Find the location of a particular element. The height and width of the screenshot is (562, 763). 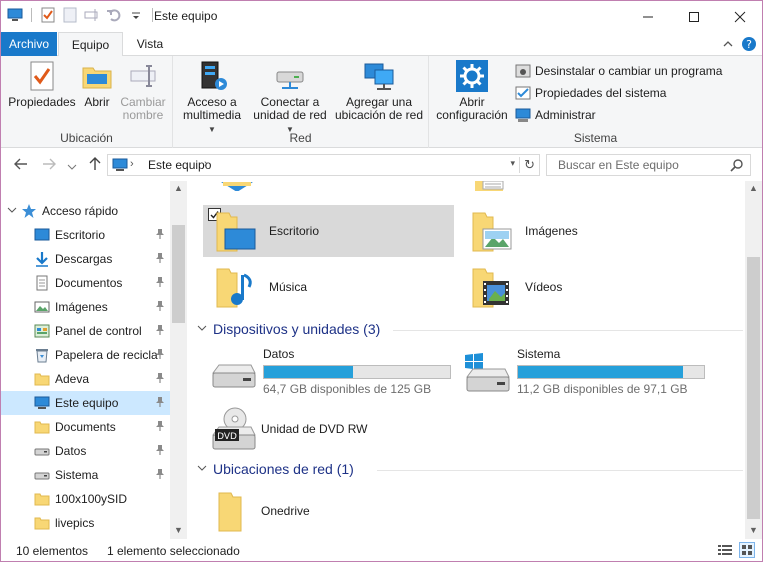

system-properties-button: Propiedades del sistema is located at coordinates (590, 93).